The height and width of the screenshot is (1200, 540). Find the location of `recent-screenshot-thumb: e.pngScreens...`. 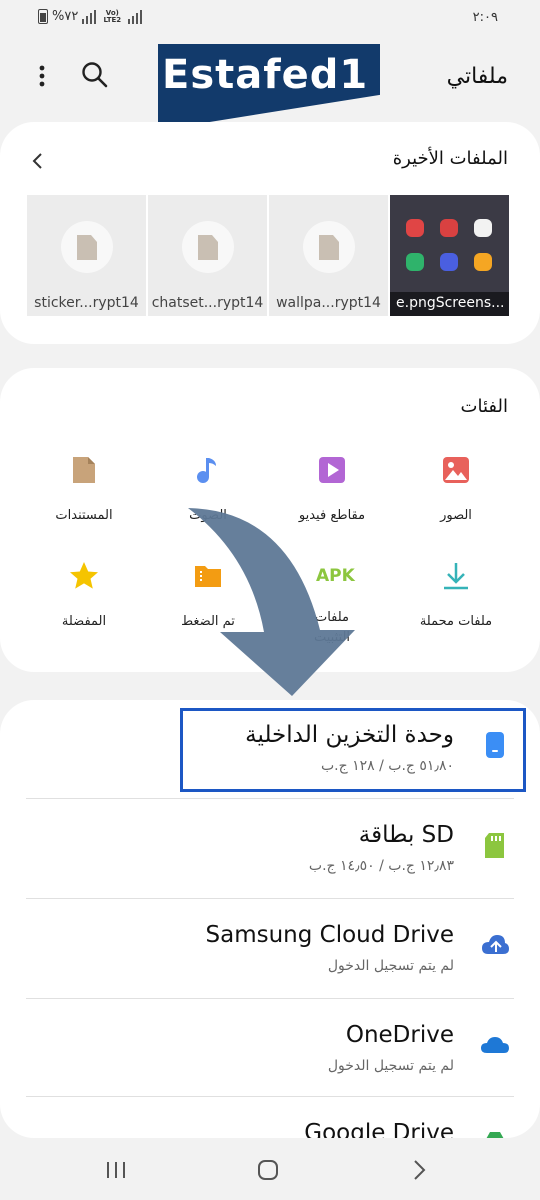

recent-screenshot-thumb: e.pngScreens... is located at coordinates (449, 255).